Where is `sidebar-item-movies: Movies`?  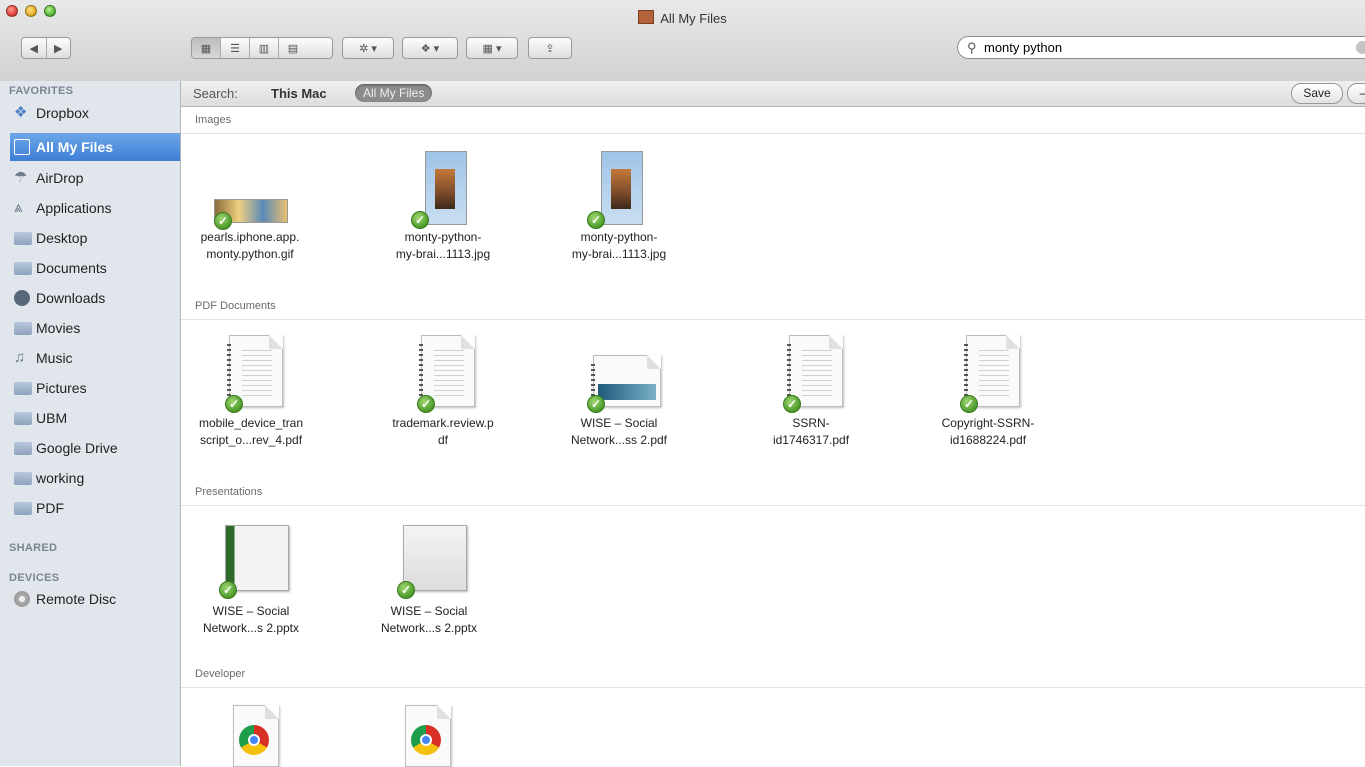 sidebar-item-movies: Movies is located at coordinates (95, 328).